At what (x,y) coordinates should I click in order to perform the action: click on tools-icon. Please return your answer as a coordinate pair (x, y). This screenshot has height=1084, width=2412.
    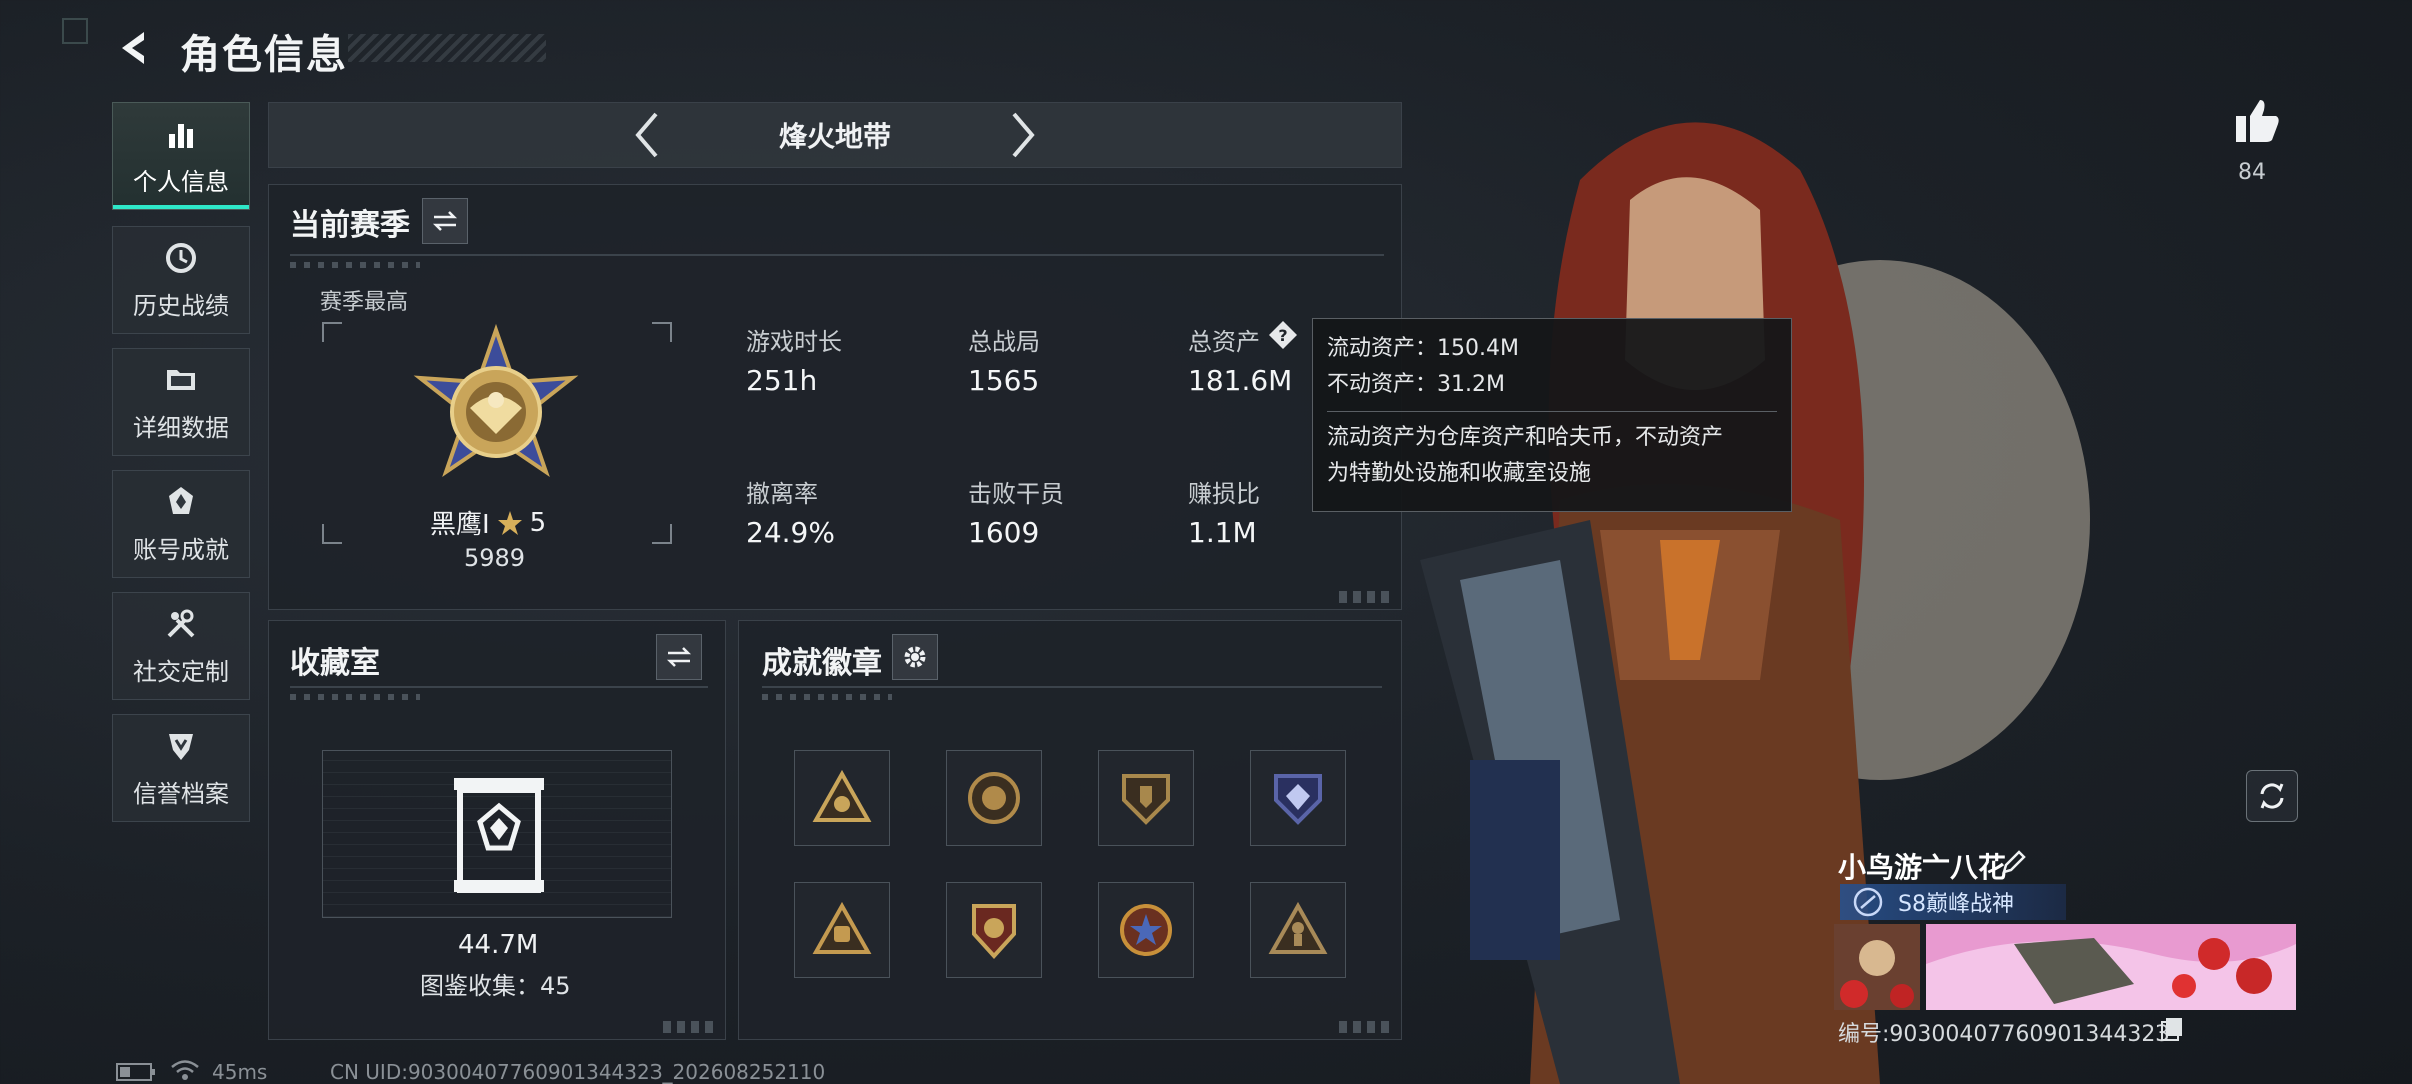
    Looking at the image, I should click on (181, 623).